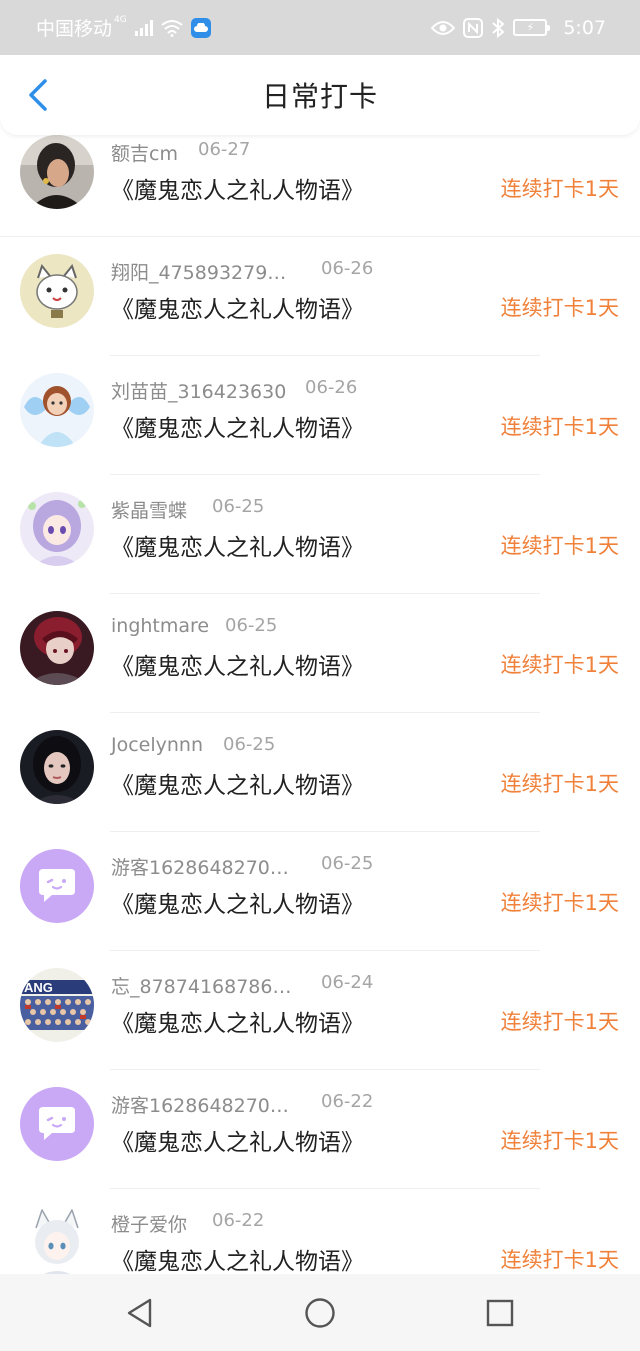 Image resolution: width=640 pixels, height=1351 pixels. I want to click on battery-icon: ⚡, so click(532, 27).